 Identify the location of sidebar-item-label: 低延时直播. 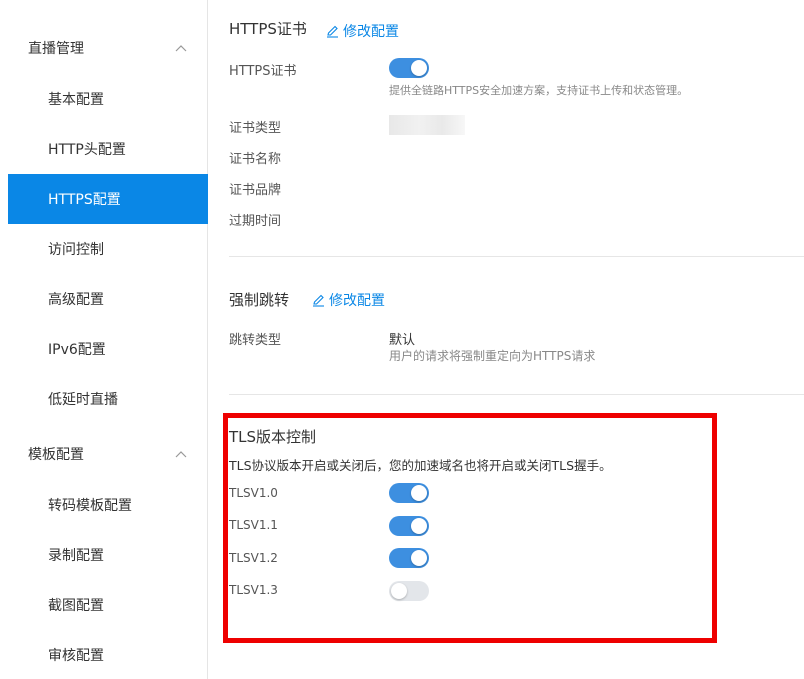
(83, 400).